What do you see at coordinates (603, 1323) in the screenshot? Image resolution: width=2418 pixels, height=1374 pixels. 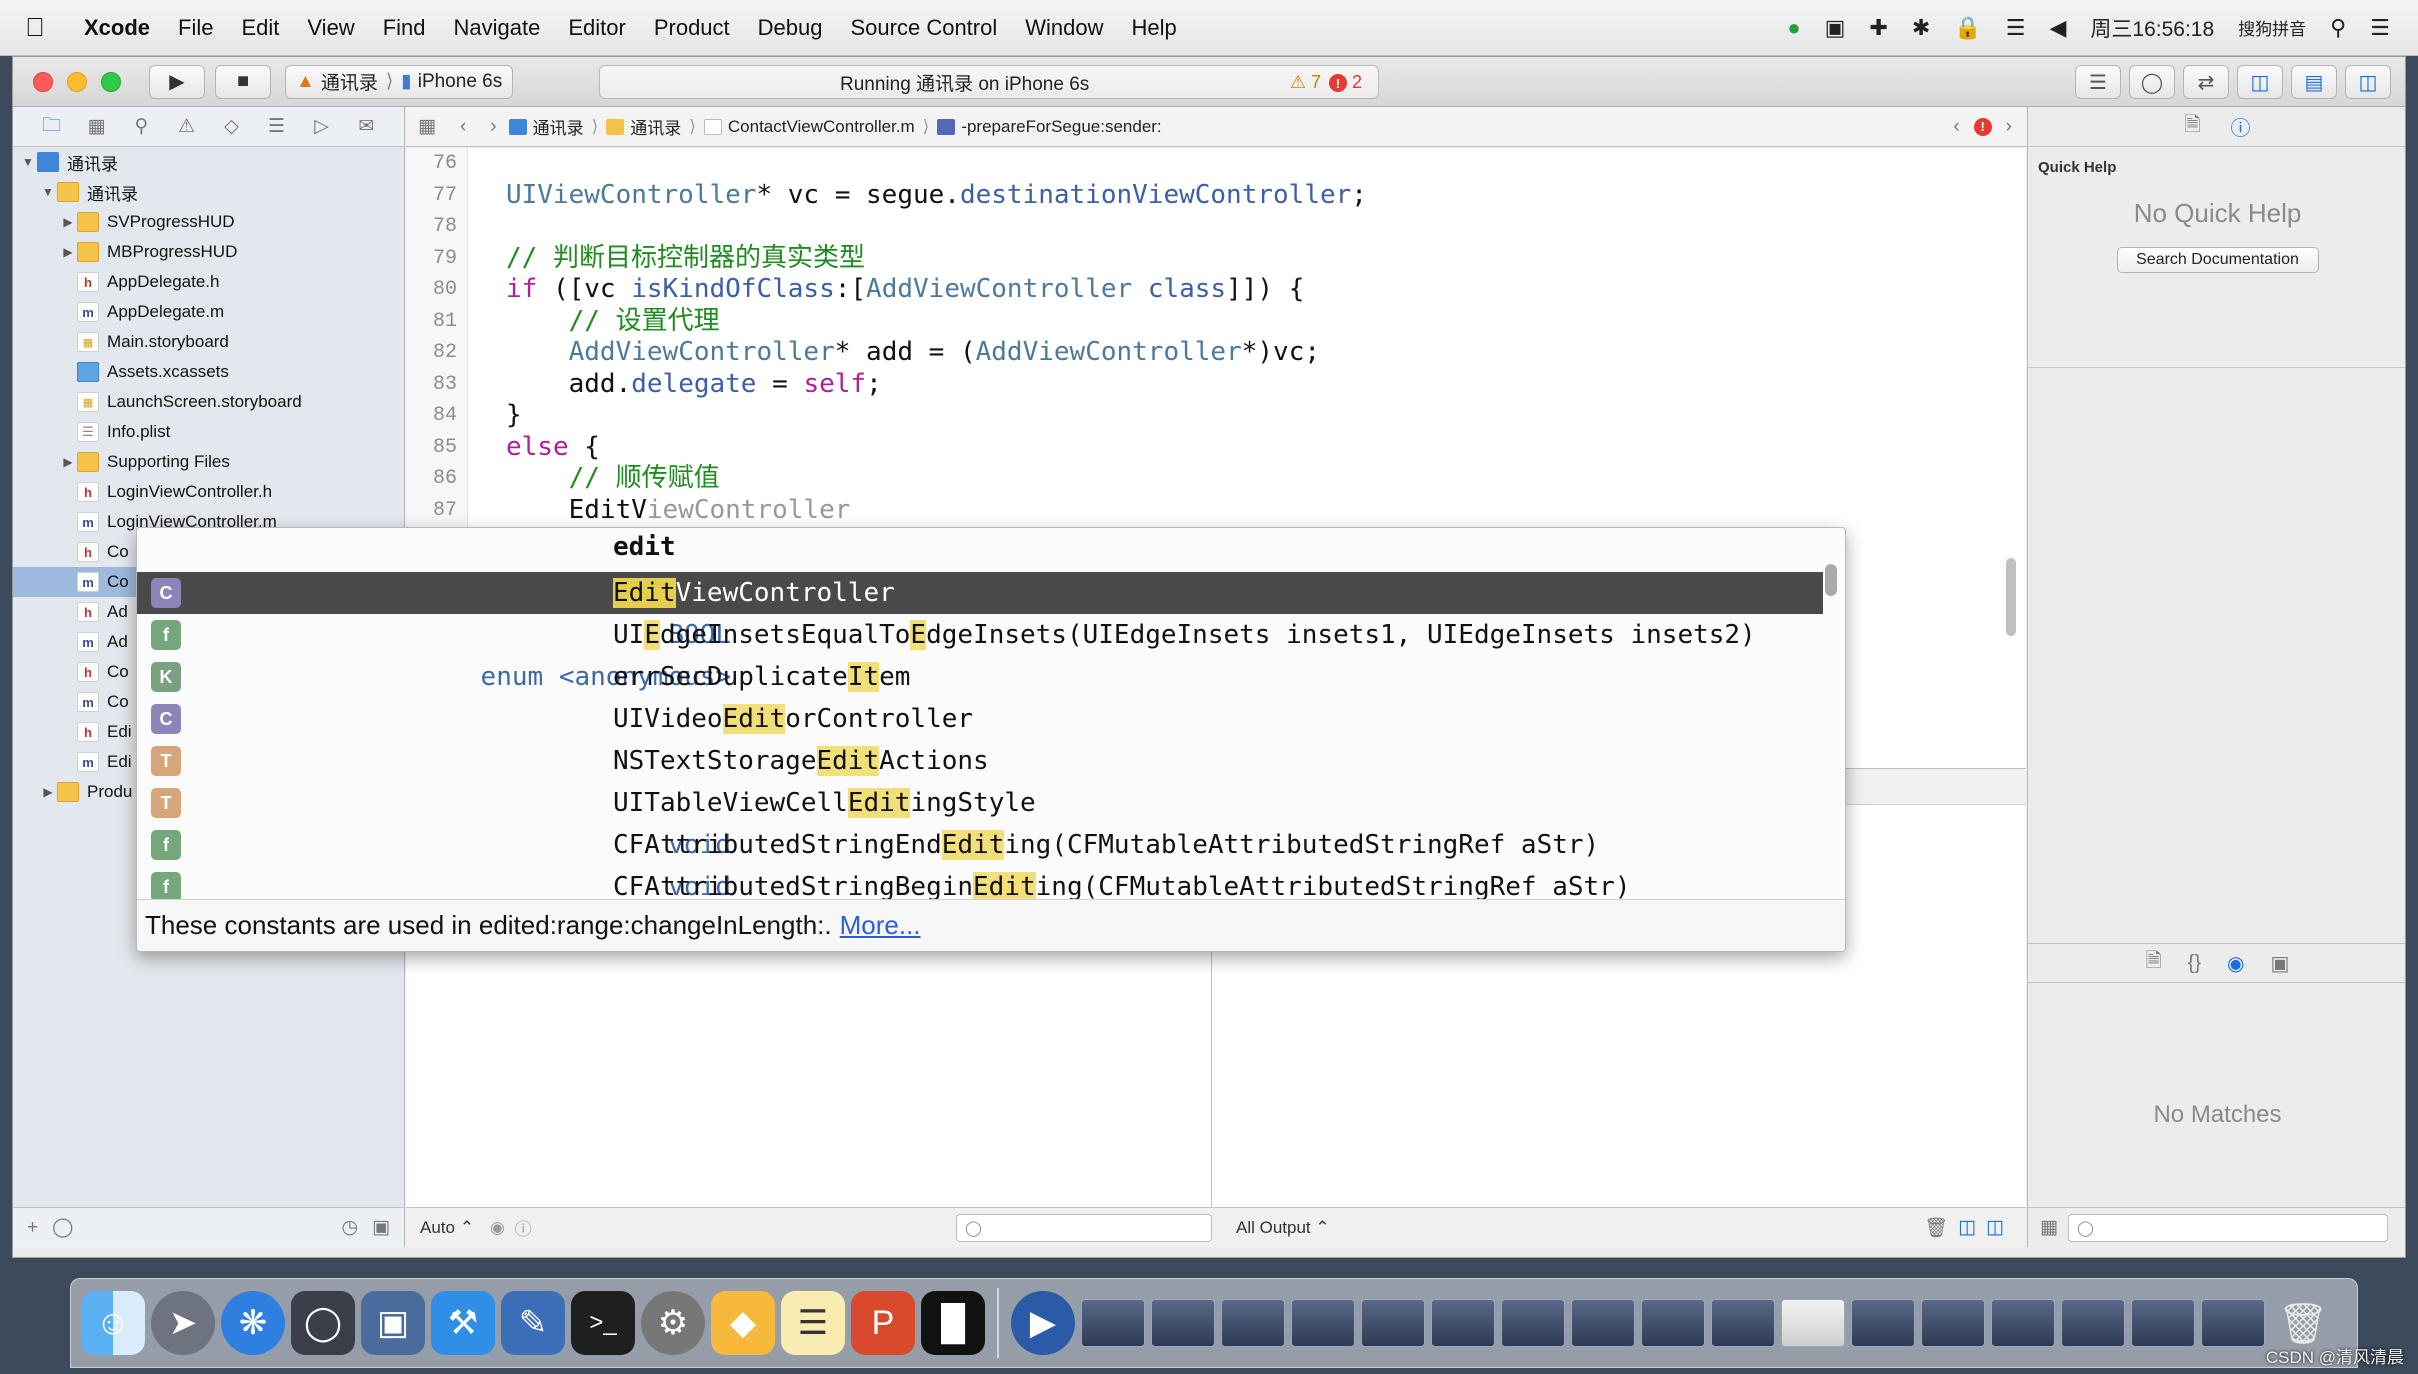 I see `terminal-icon: >_` at bounding box center [603, 1323].